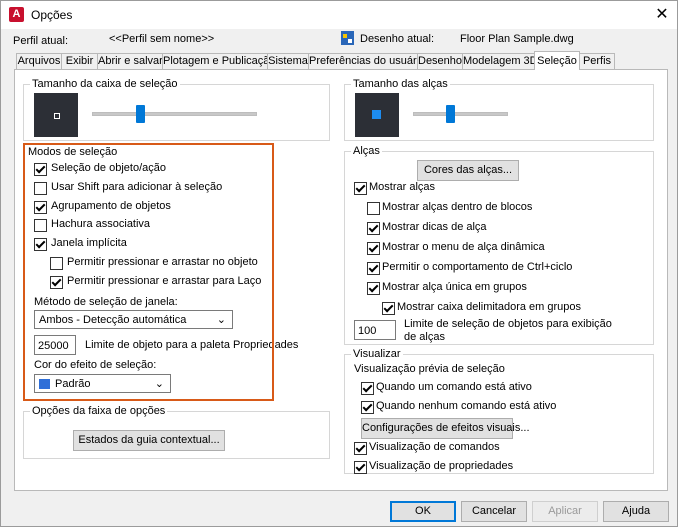 The height and width of the screenshot is (527, 678). Describe the element at coordinates (219, 61) in the screenshot. I see `tab-plotagem: Plotagem e Publicação` at that location.